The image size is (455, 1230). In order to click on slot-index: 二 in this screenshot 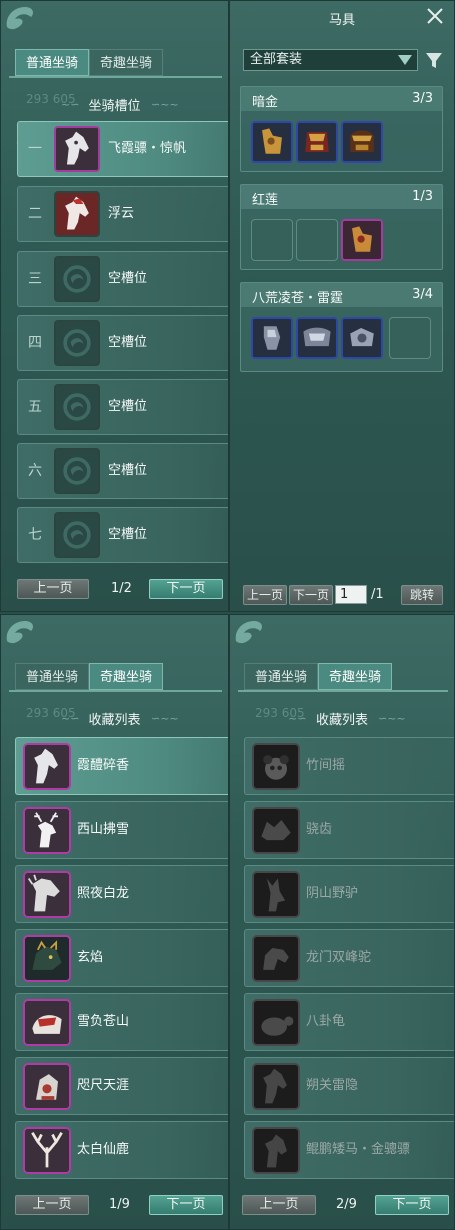, I will do `click(35, 214)`.